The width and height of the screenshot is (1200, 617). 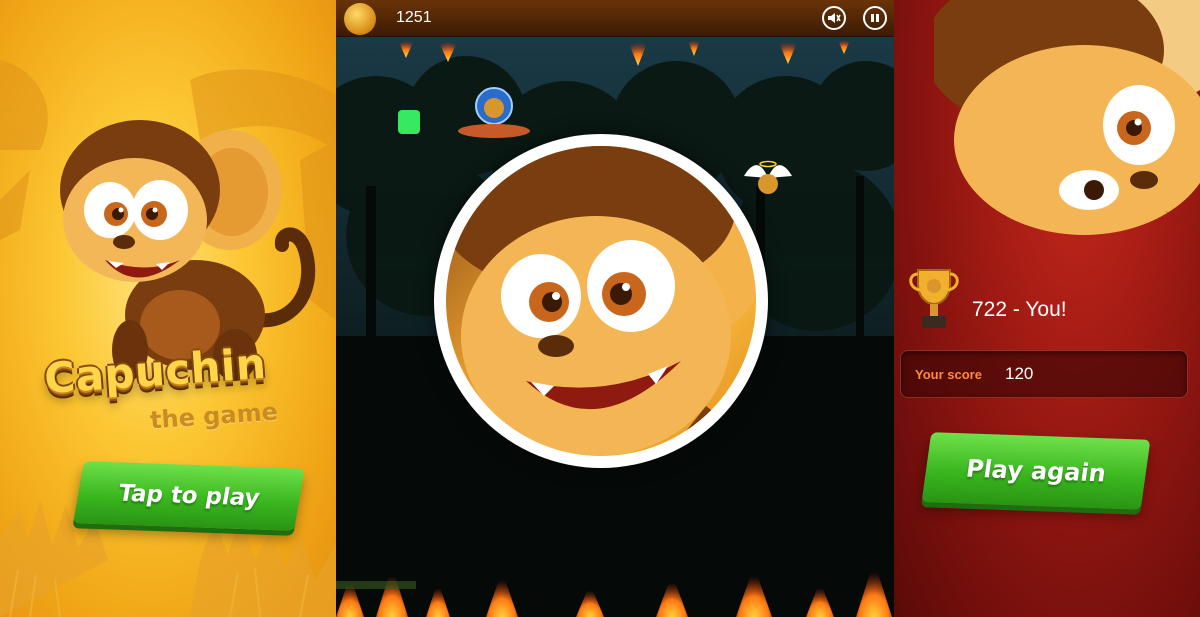 What do you see at coordinates (360, 19) in the screenshot?
I see `coin-avatar-icon` at bounding box center [360, 19].